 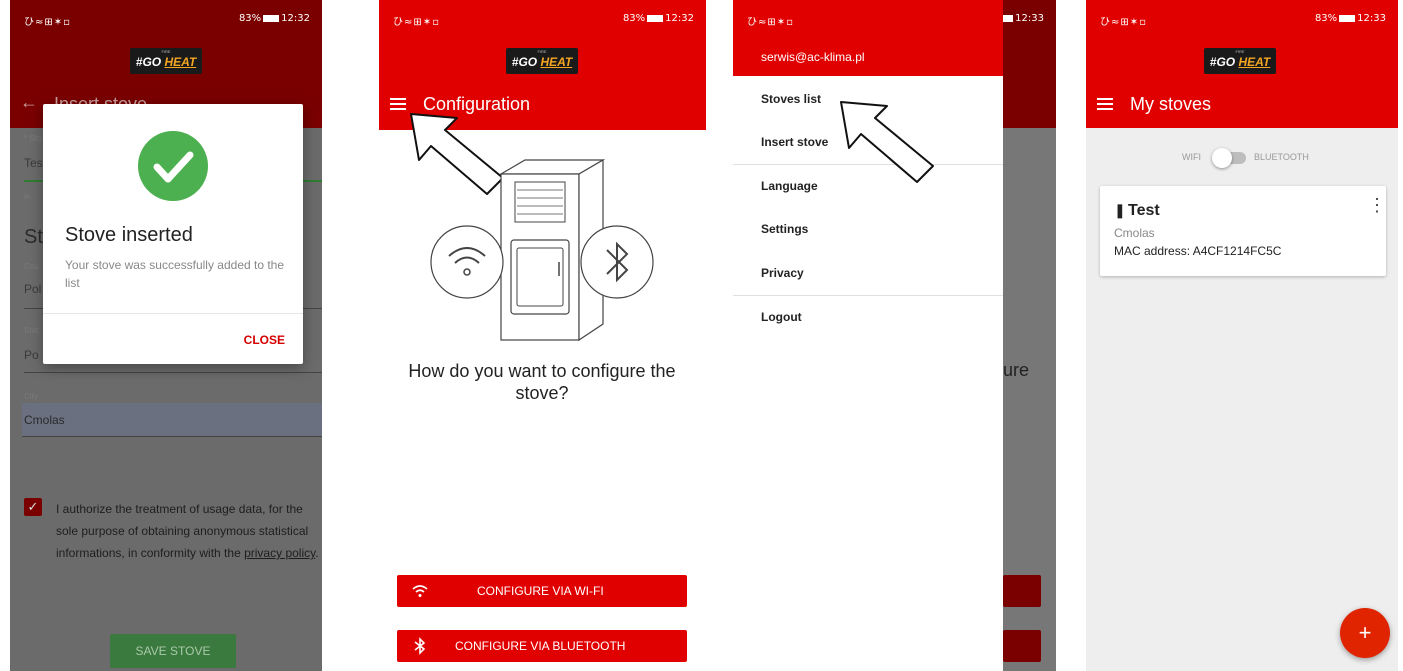 I want to click on state-input: Po, so click(x=31, y=355).